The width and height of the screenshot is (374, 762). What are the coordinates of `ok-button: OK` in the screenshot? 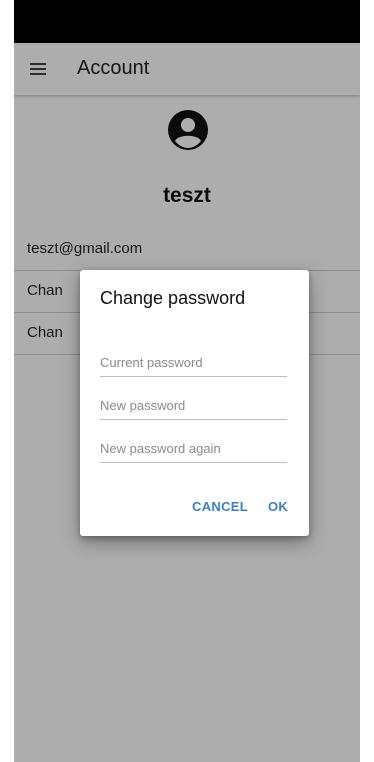 It's located at (278, 506).